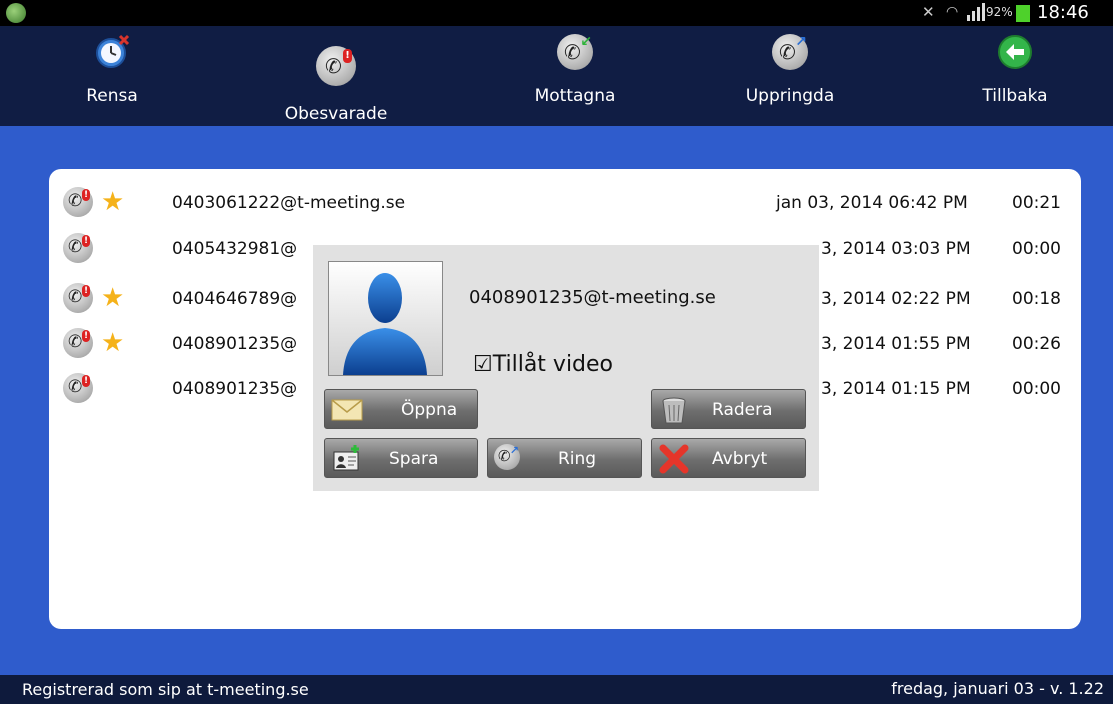 This screenshot has width=1113, height=704. I want to click on clear-button: Rensa, so click(112, 76).